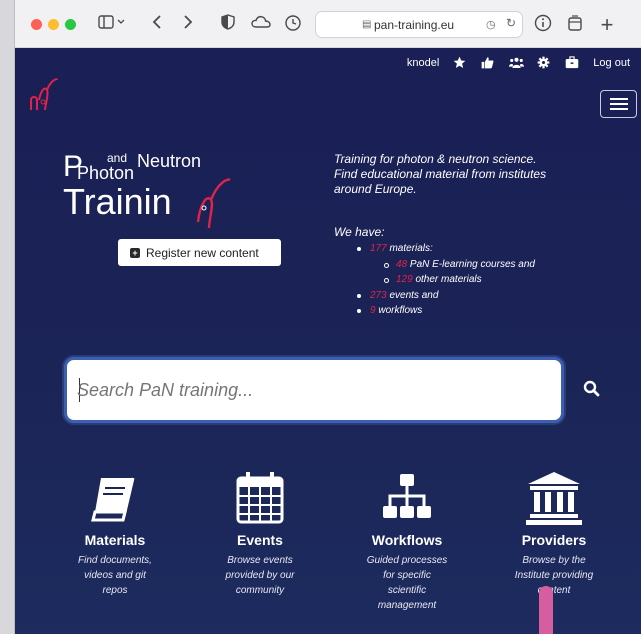  What do you see at coordinates (261, 25) in the screenshot?
I see `cloud-icon` at bounding box center [261, 25].